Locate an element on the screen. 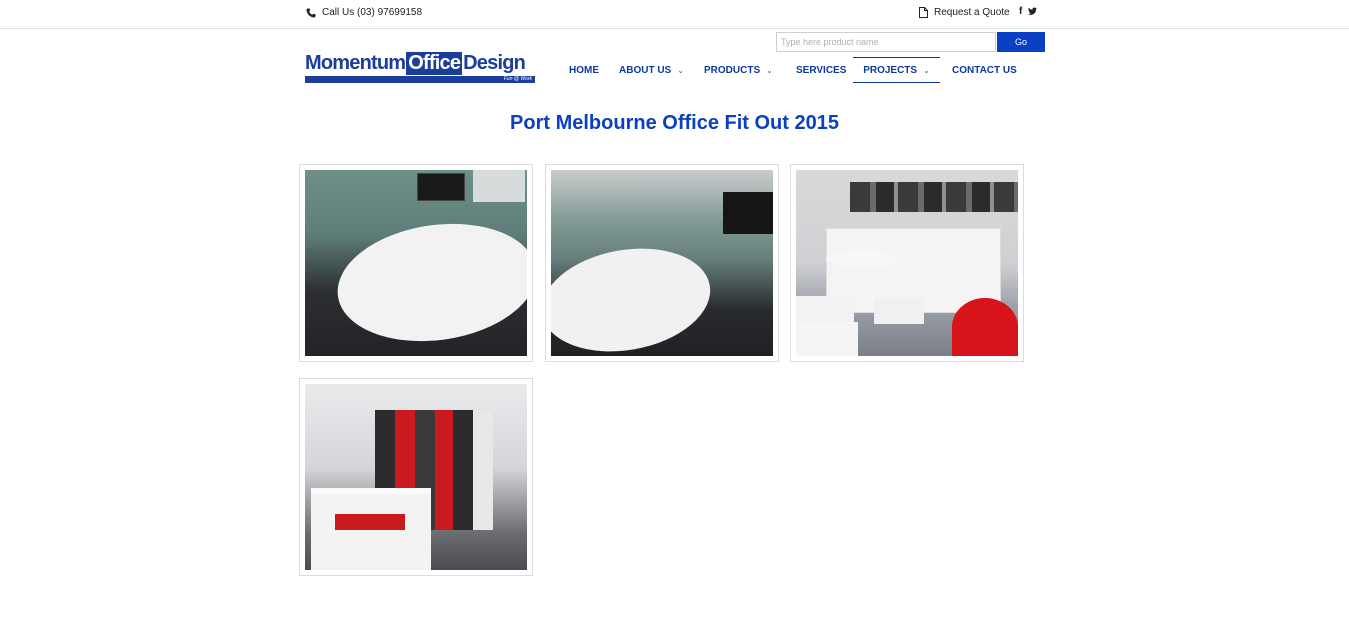 The height and width of the screenshot is (632, 1349). page-title: Port Melbourne Office Fit Out 2015 is located at coordinates (674, 123).